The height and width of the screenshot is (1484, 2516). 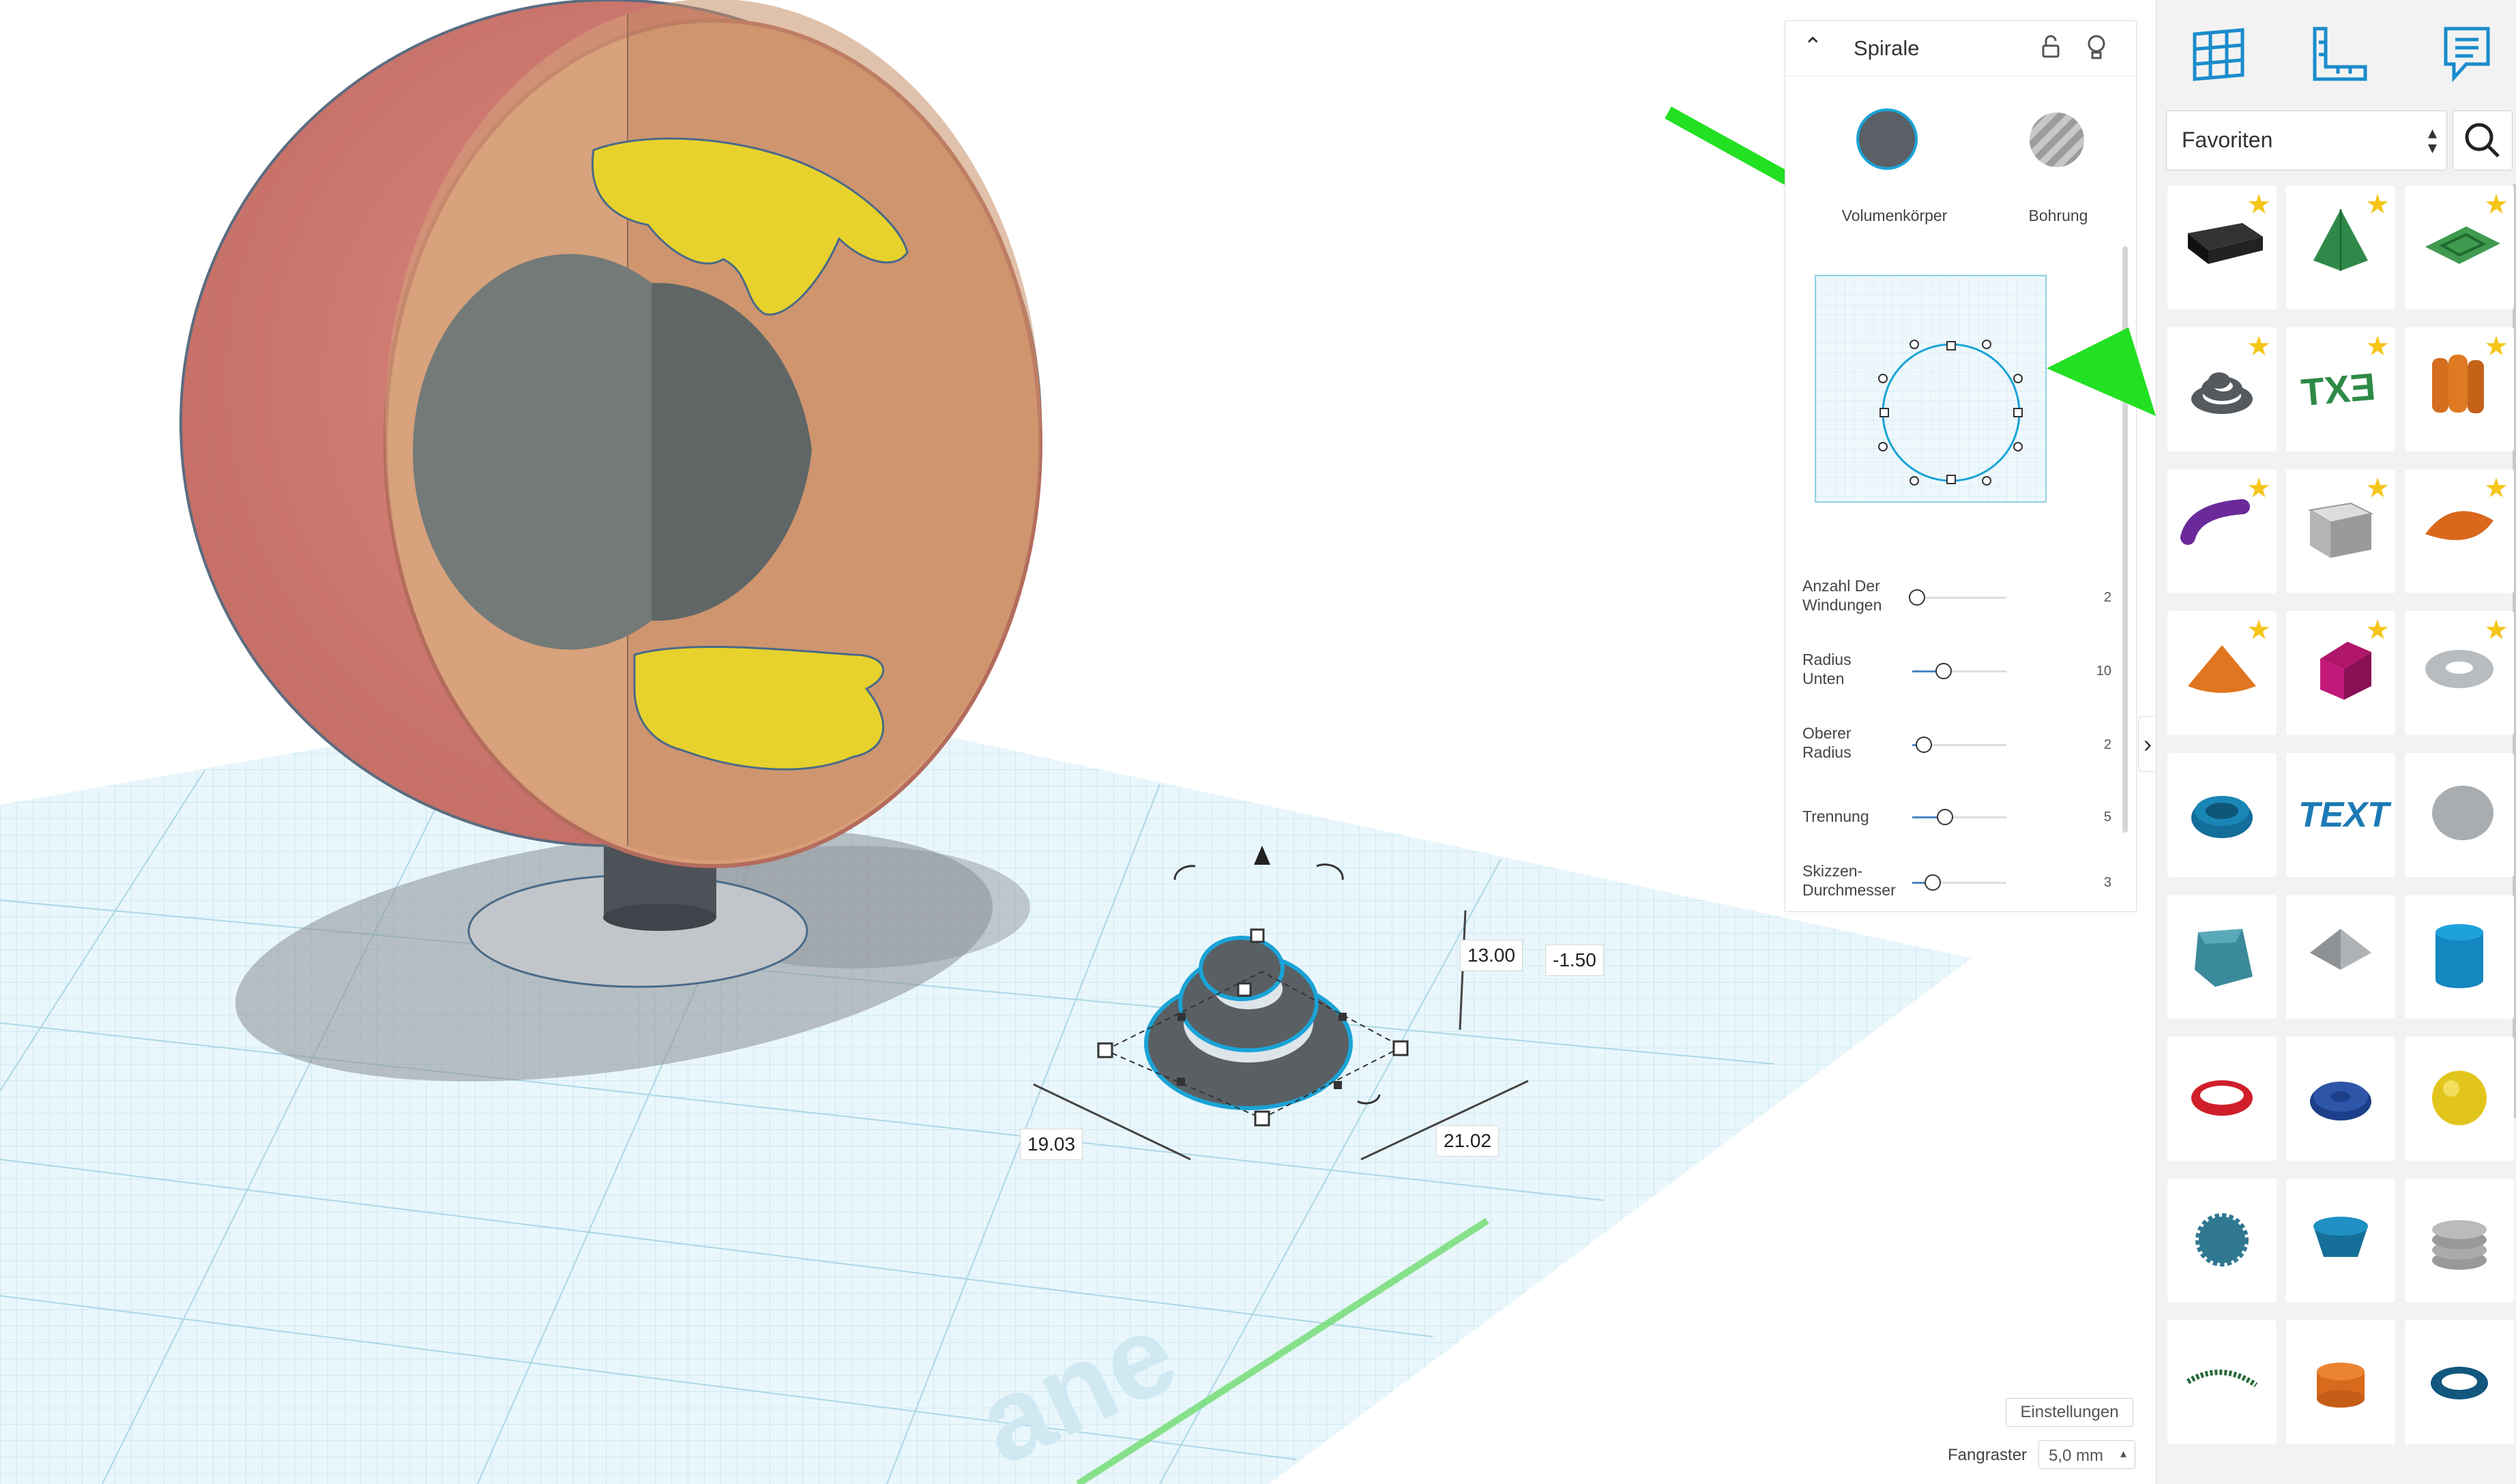 I want to click on gear-teal-icon, so click(x=2222, y=1239).